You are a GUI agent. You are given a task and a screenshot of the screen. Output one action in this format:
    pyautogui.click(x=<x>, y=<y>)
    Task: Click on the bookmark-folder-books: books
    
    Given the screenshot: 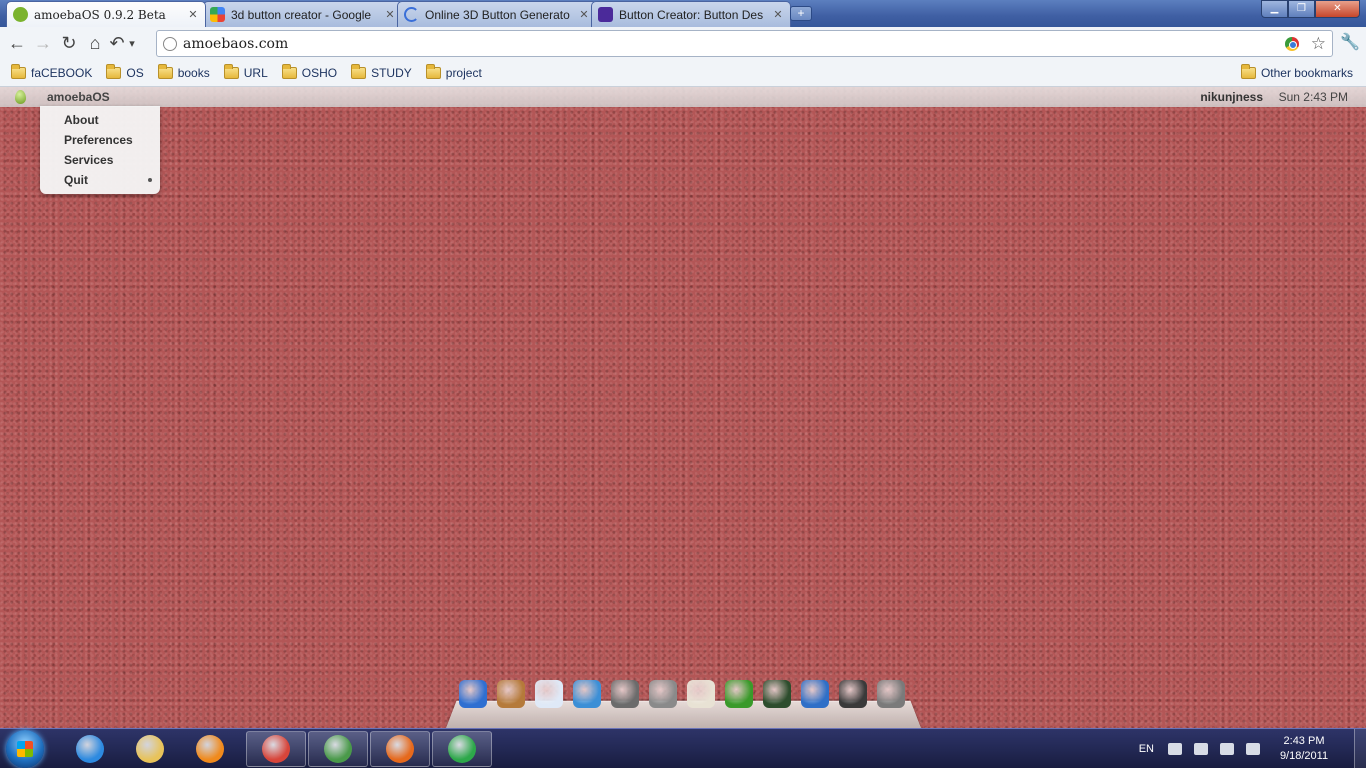 What is the action you would take?
    pyautogui.click(x=184, y=73)
    